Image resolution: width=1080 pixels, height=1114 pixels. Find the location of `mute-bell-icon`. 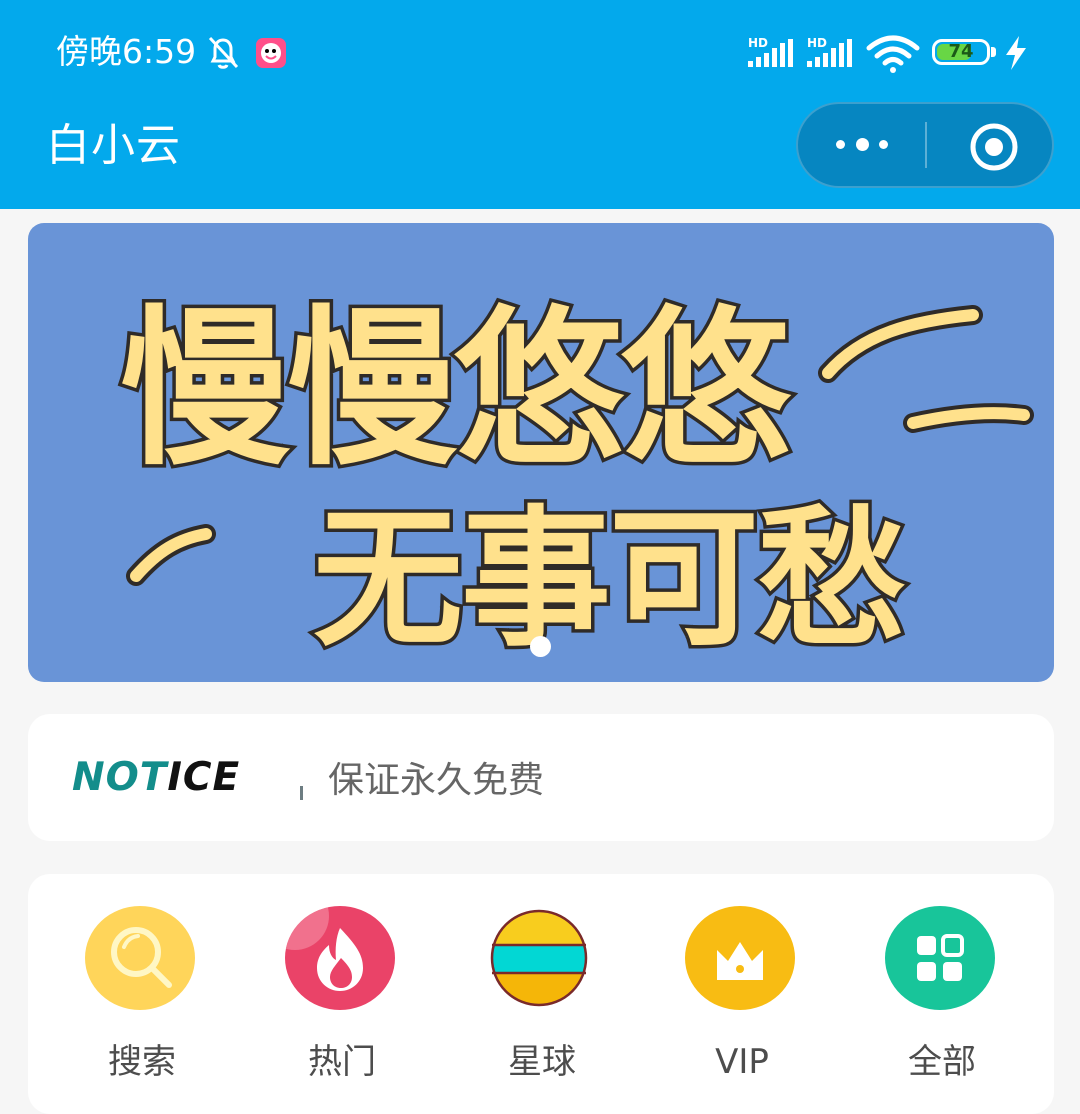

mute-bell-icon is located at coordinates (223, 52).